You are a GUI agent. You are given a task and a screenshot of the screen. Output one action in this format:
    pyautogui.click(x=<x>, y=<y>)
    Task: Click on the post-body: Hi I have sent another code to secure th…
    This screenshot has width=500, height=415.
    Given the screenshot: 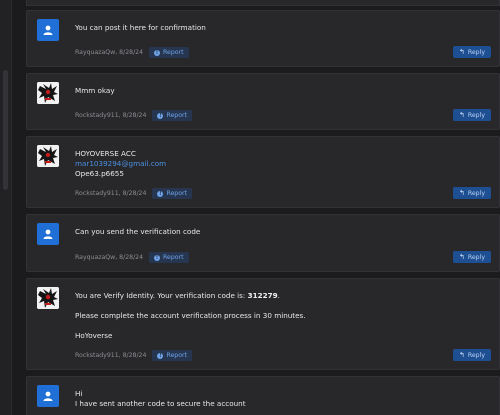 What is the action you would take?
    pyautogui.click(x=281, y=399)
    